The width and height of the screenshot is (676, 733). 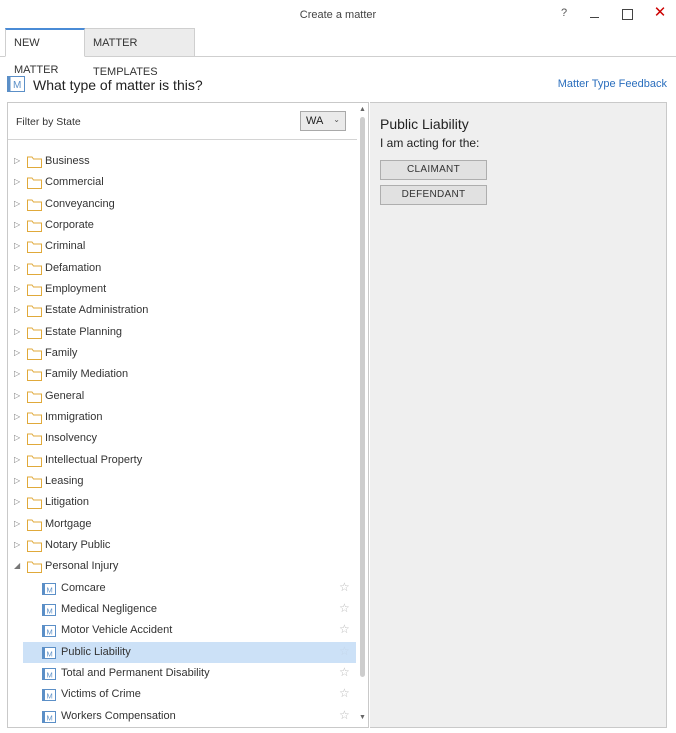 I want to click on tree-matter-type: M Motor Vehicle Accident ☆, so click(x=182, y=630).